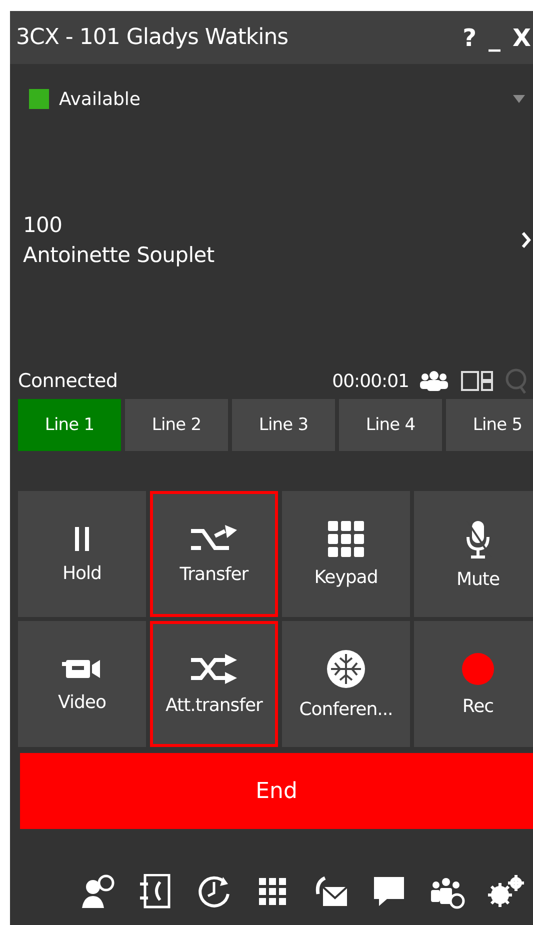  Describe the element at coordinates (506, 891) in the screenshot. I see `settings-gears-icon` at that location.